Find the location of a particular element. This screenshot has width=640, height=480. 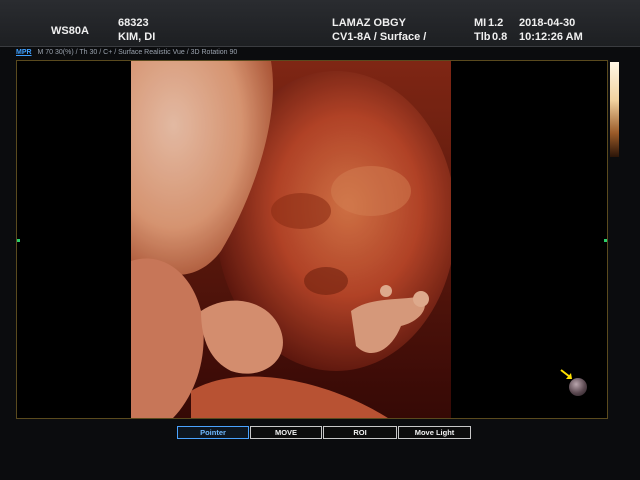

move-light-button: Move Light is located at coordinates (434, 432).